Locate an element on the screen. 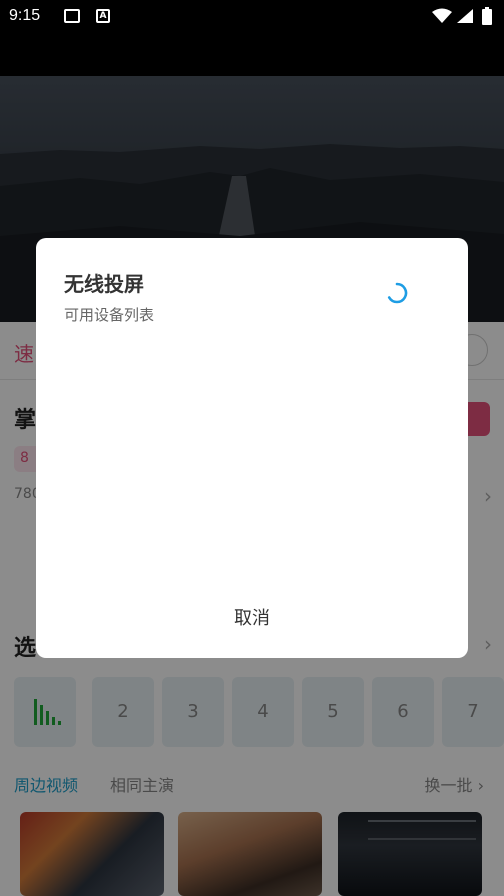 The width and height of the screenshot is (504, 896). player-top-bar is located at coordinates (252, 55).